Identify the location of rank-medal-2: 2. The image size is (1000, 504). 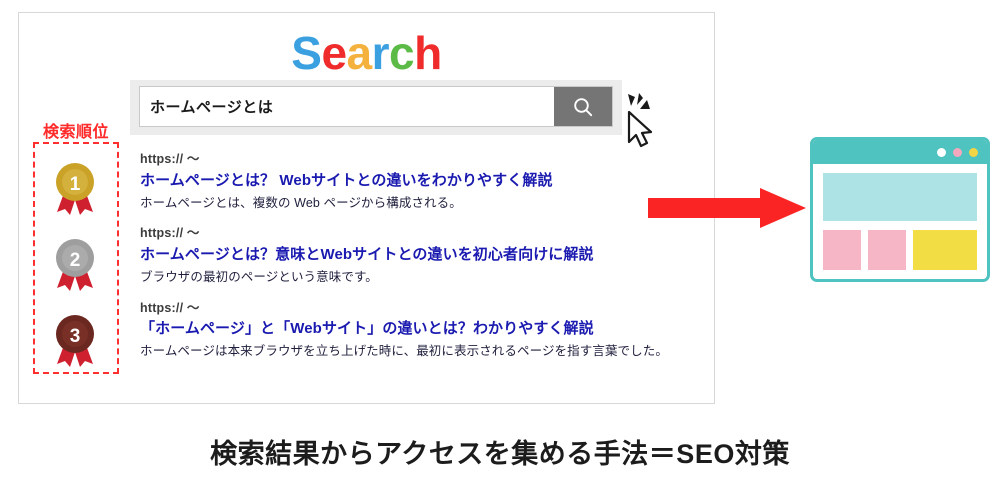
(75, 266).